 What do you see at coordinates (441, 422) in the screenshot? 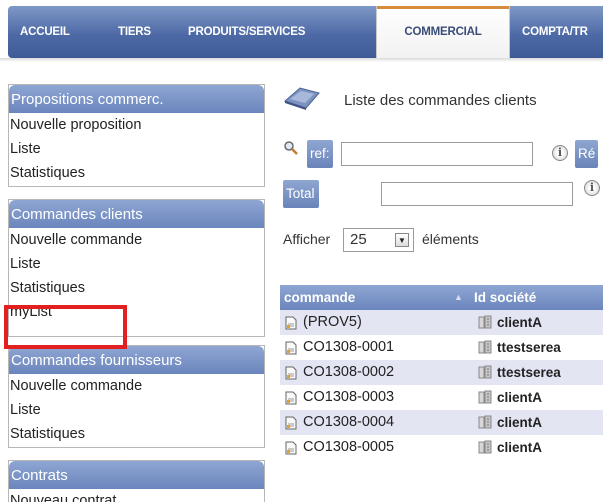
I see `table-row: CO1308-0004 clientA` at bounding box center [441, 422].